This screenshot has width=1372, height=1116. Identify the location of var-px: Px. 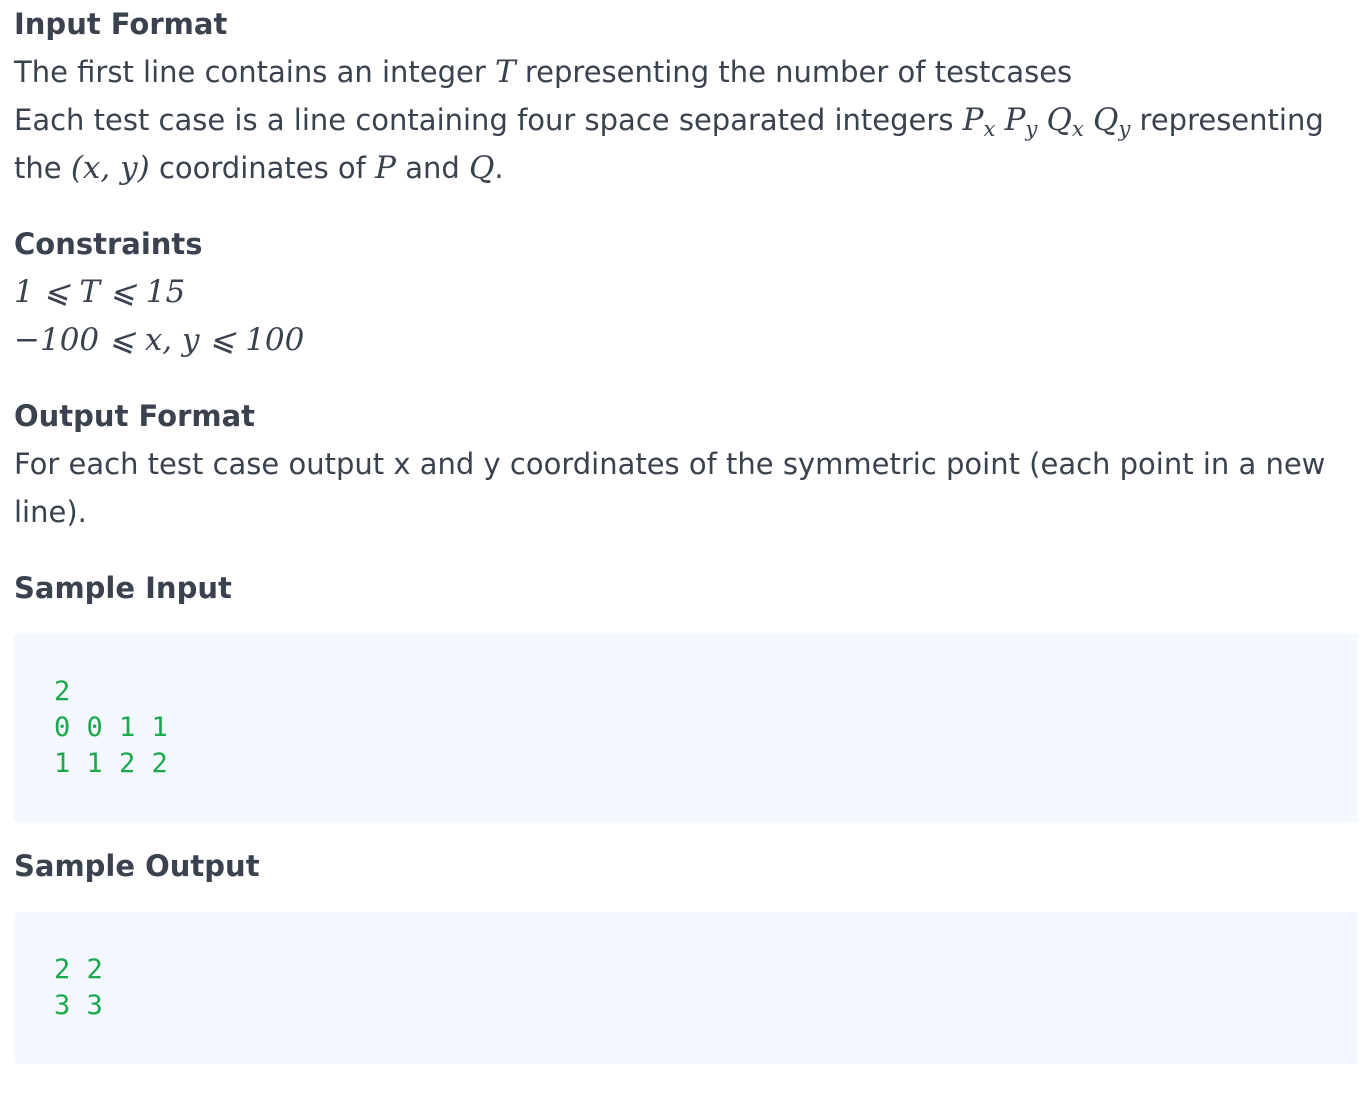
(979, 121).